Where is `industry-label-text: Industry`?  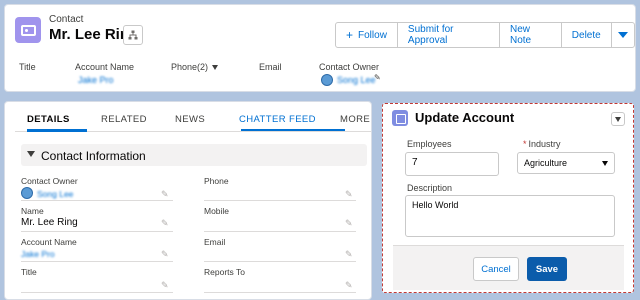 industry-label-text: Industry is located at coordinates (544, 144).